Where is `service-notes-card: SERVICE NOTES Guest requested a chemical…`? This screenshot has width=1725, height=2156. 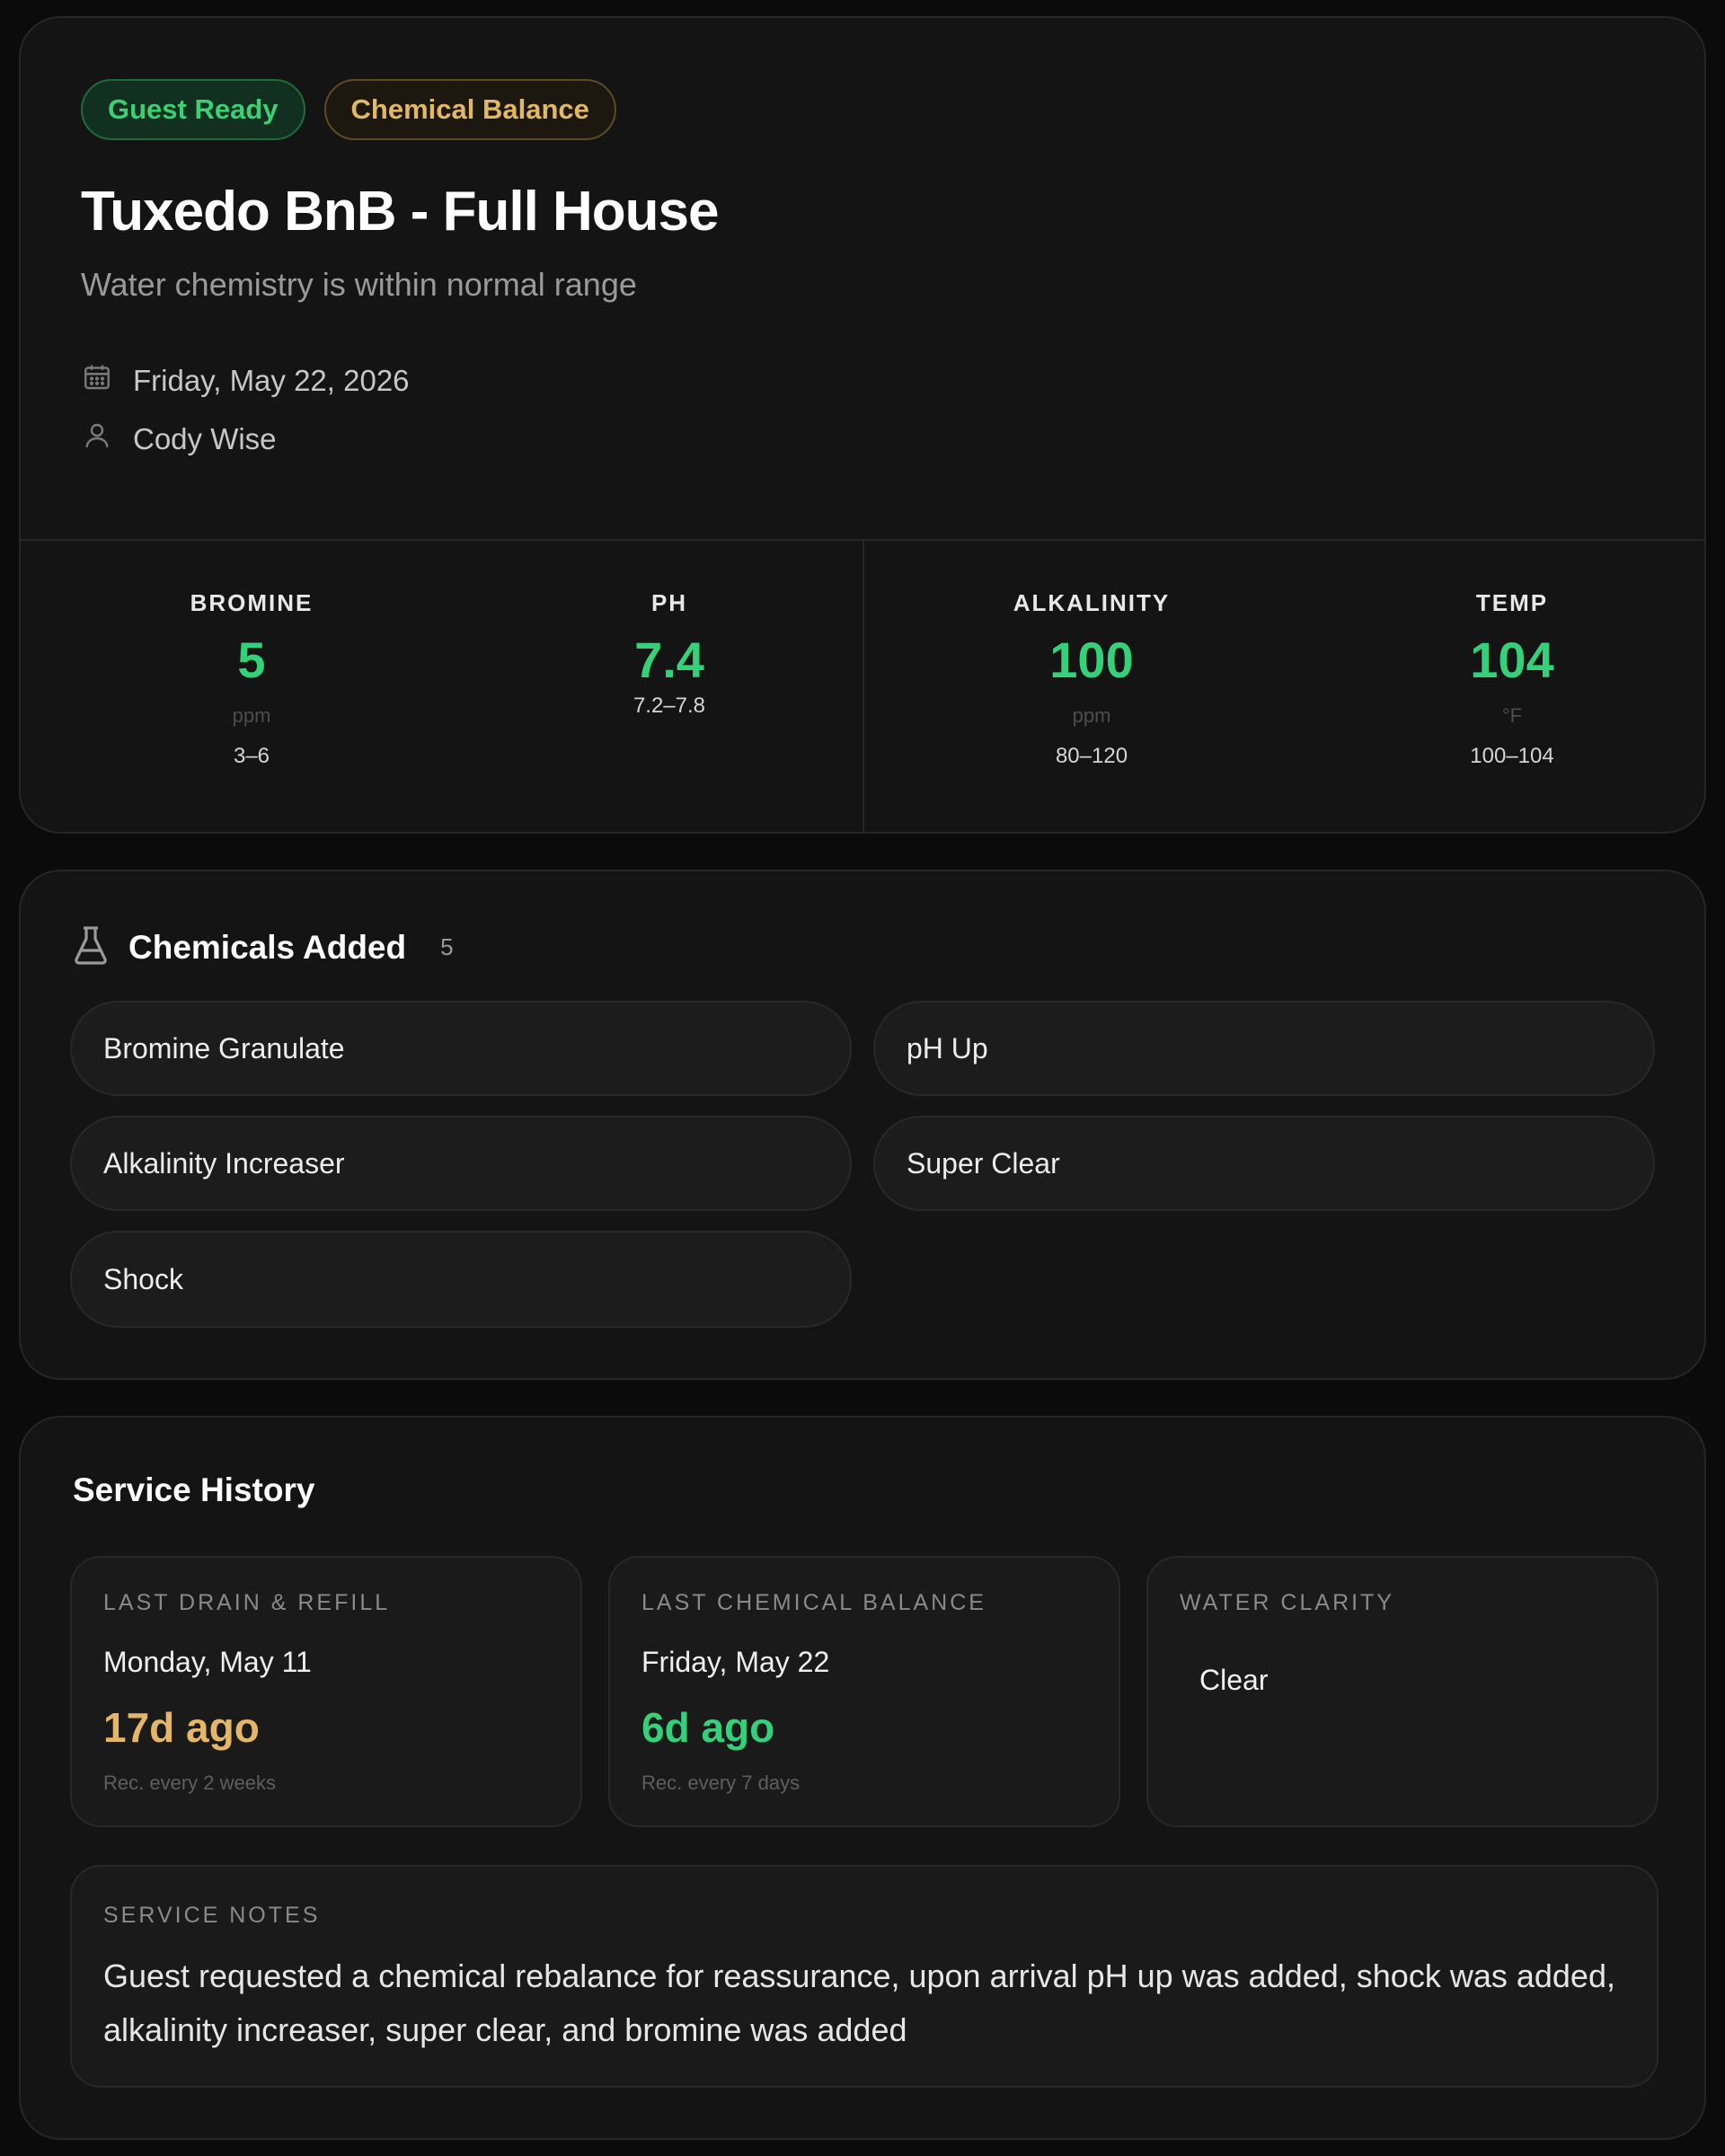 service-notes-card: SERVICE NOTES Guest requested a chemical… is located at coordinates (864, 1976).